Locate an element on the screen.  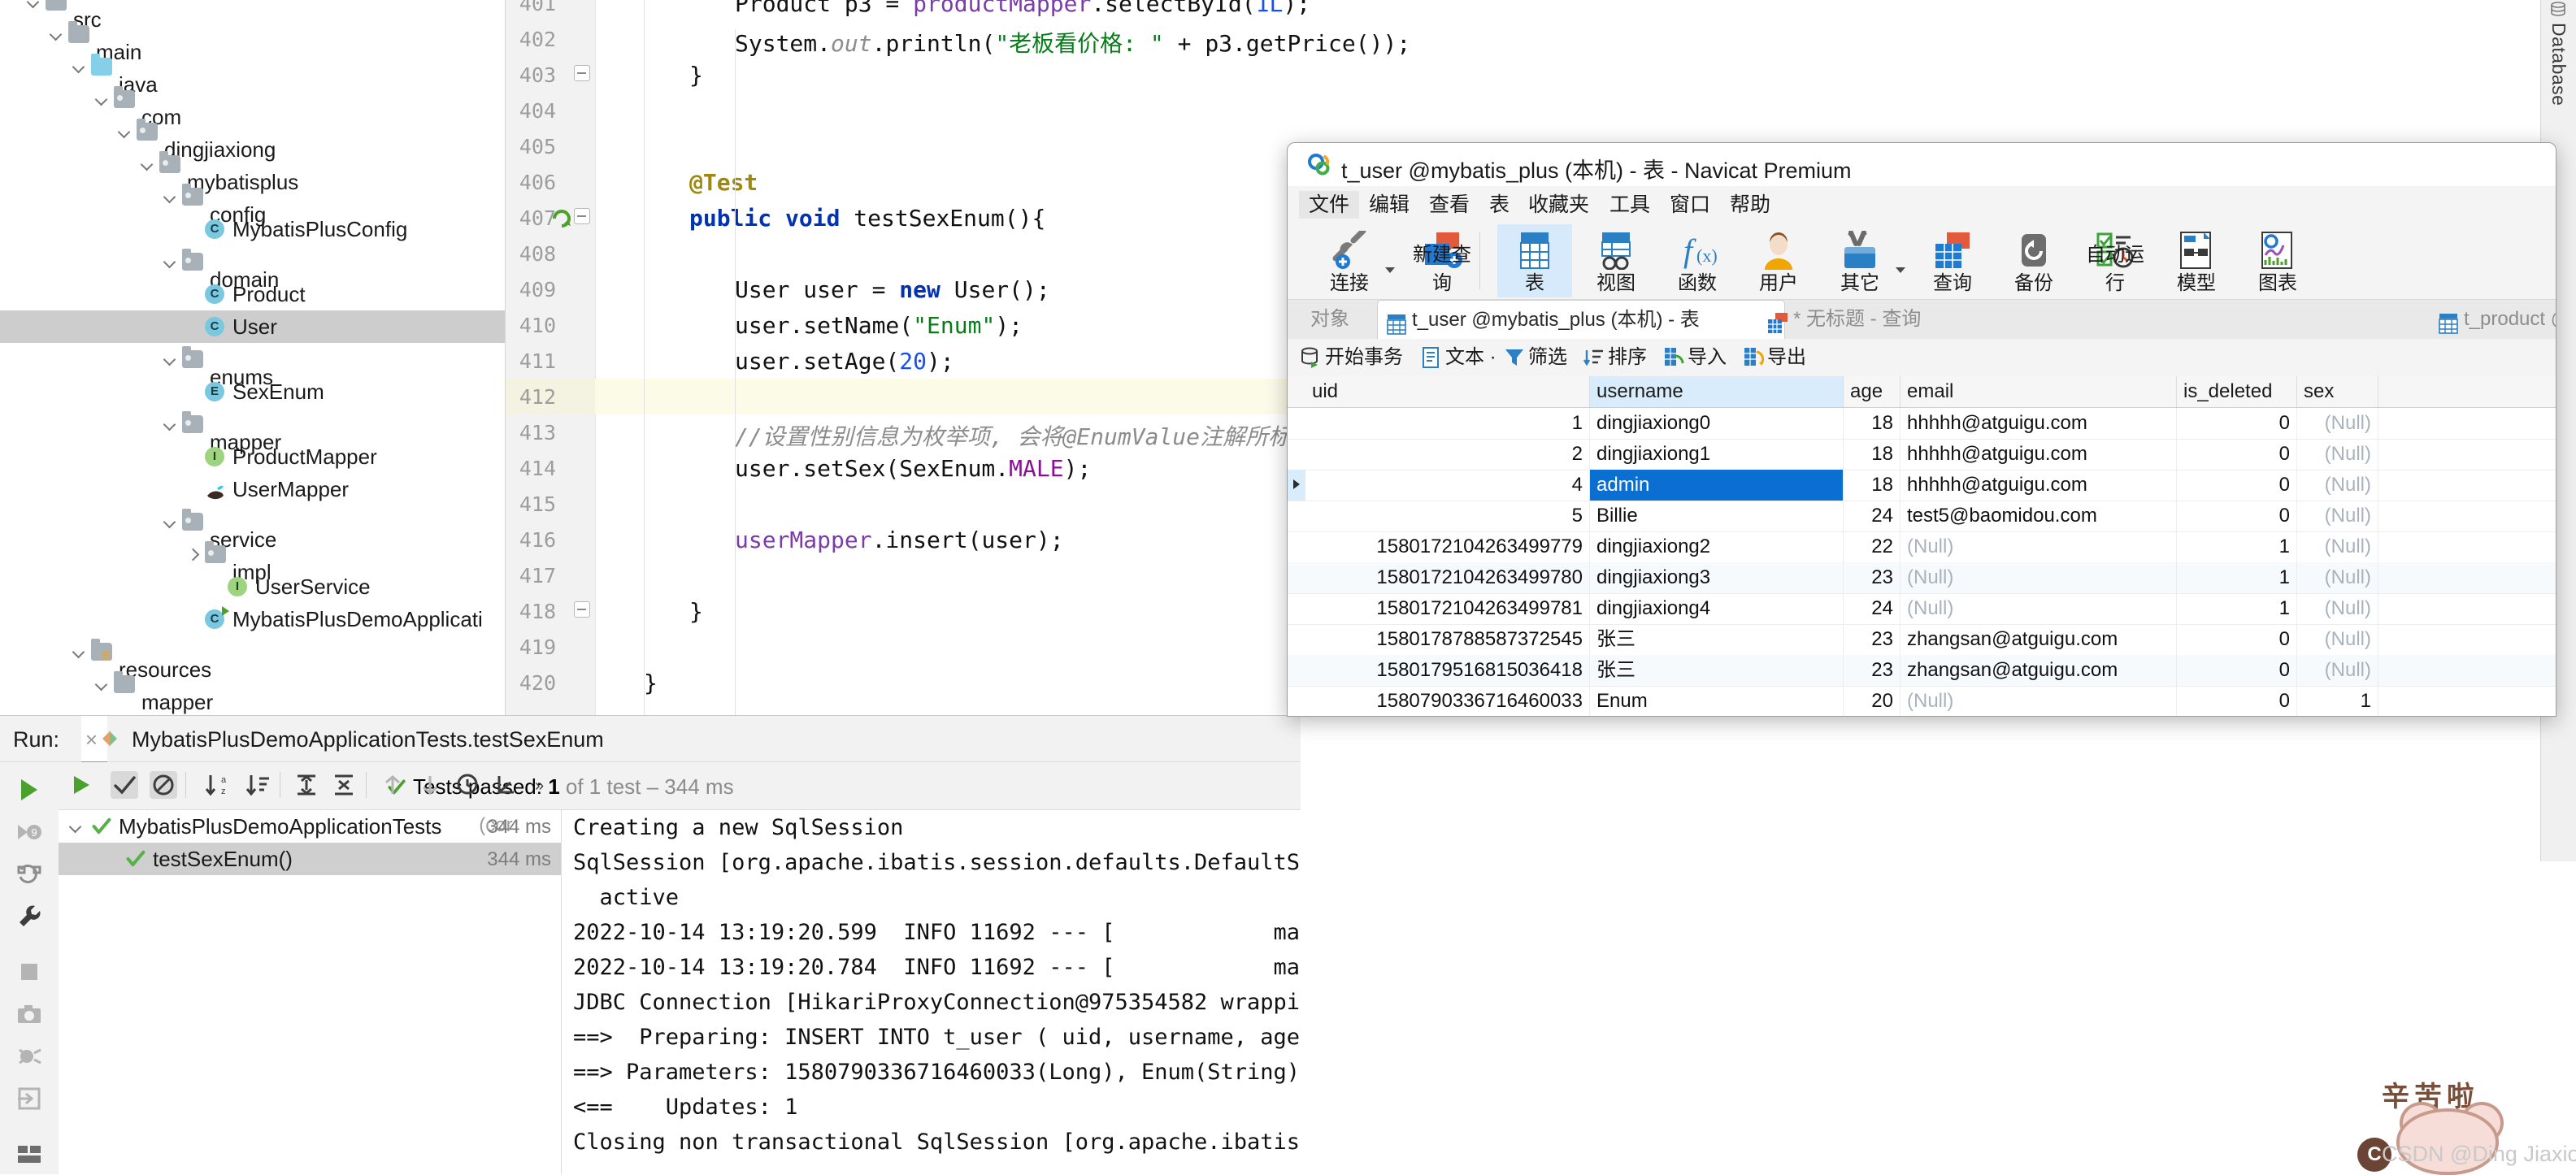
expand-all-icon is located at coordinates (306, 785).